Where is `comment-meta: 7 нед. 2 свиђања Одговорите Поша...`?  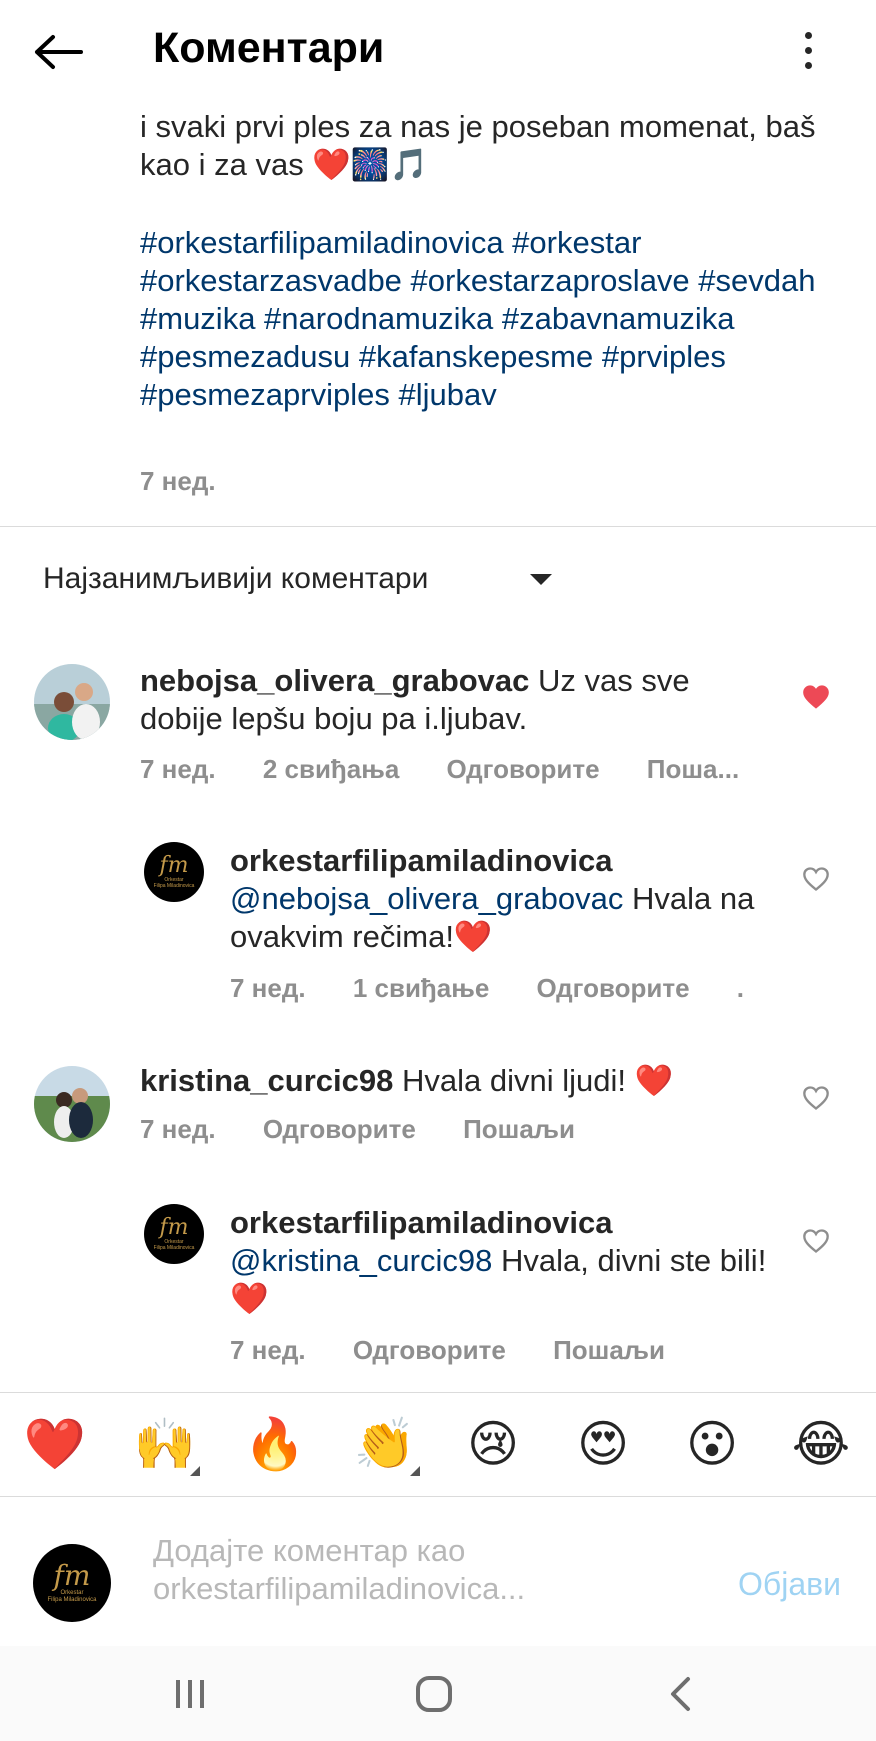 comment-meta: 7 нед. 2 свиђања Одговорите Поша... is located at coordinates (459, 769).